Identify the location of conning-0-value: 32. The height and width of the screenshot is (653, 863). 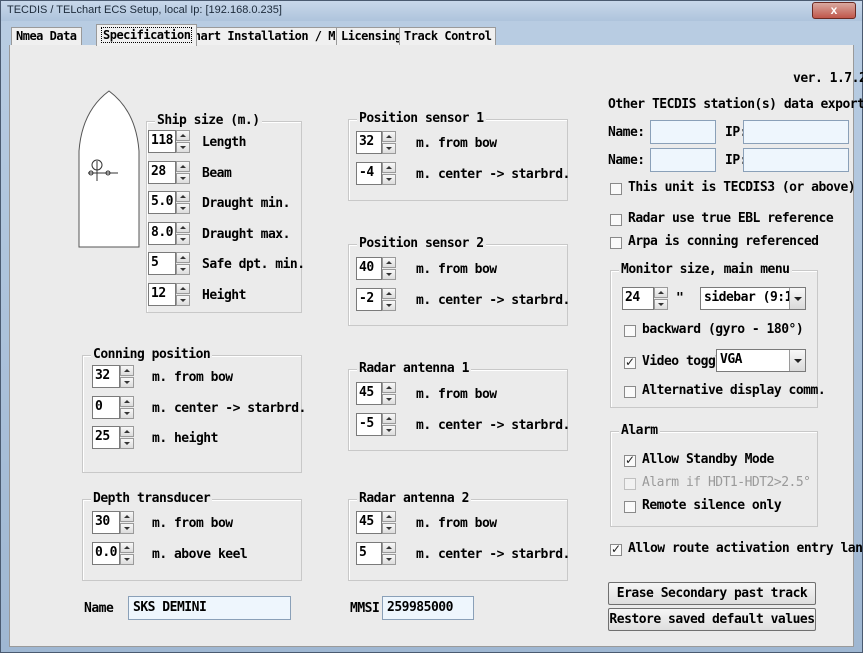
(106, 376).